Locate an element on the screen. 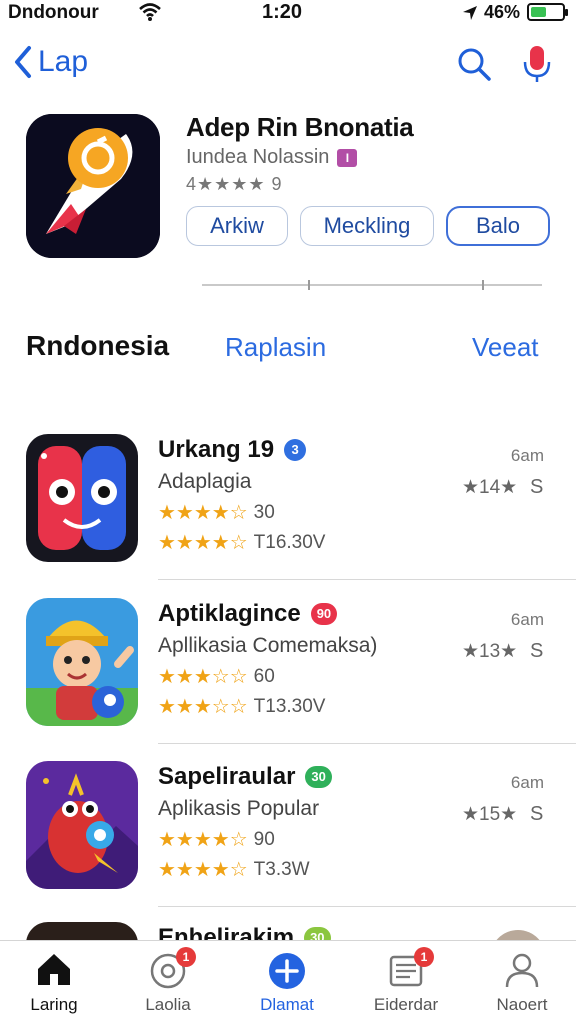  plus-circle-icon is located at coordinates (287, 971).